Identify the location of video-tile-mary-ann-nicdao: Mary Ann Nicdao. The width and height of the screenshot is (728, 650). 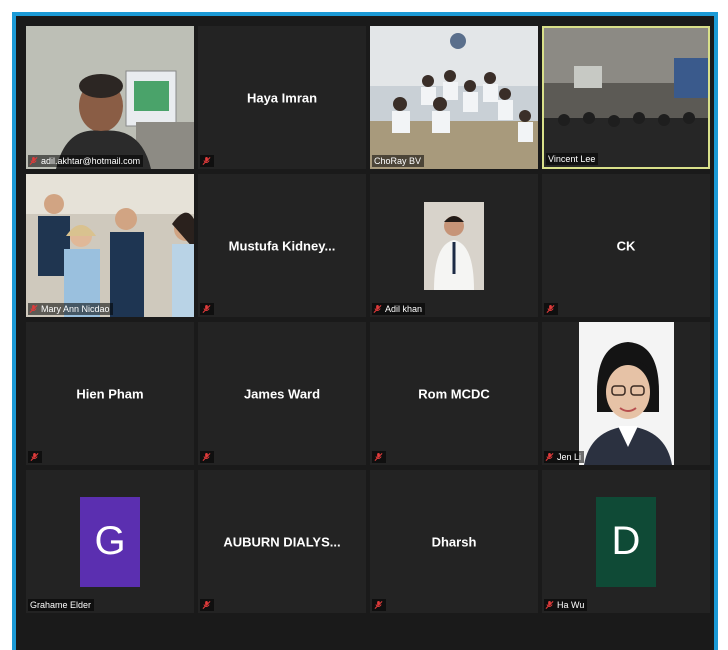
(110, 245).